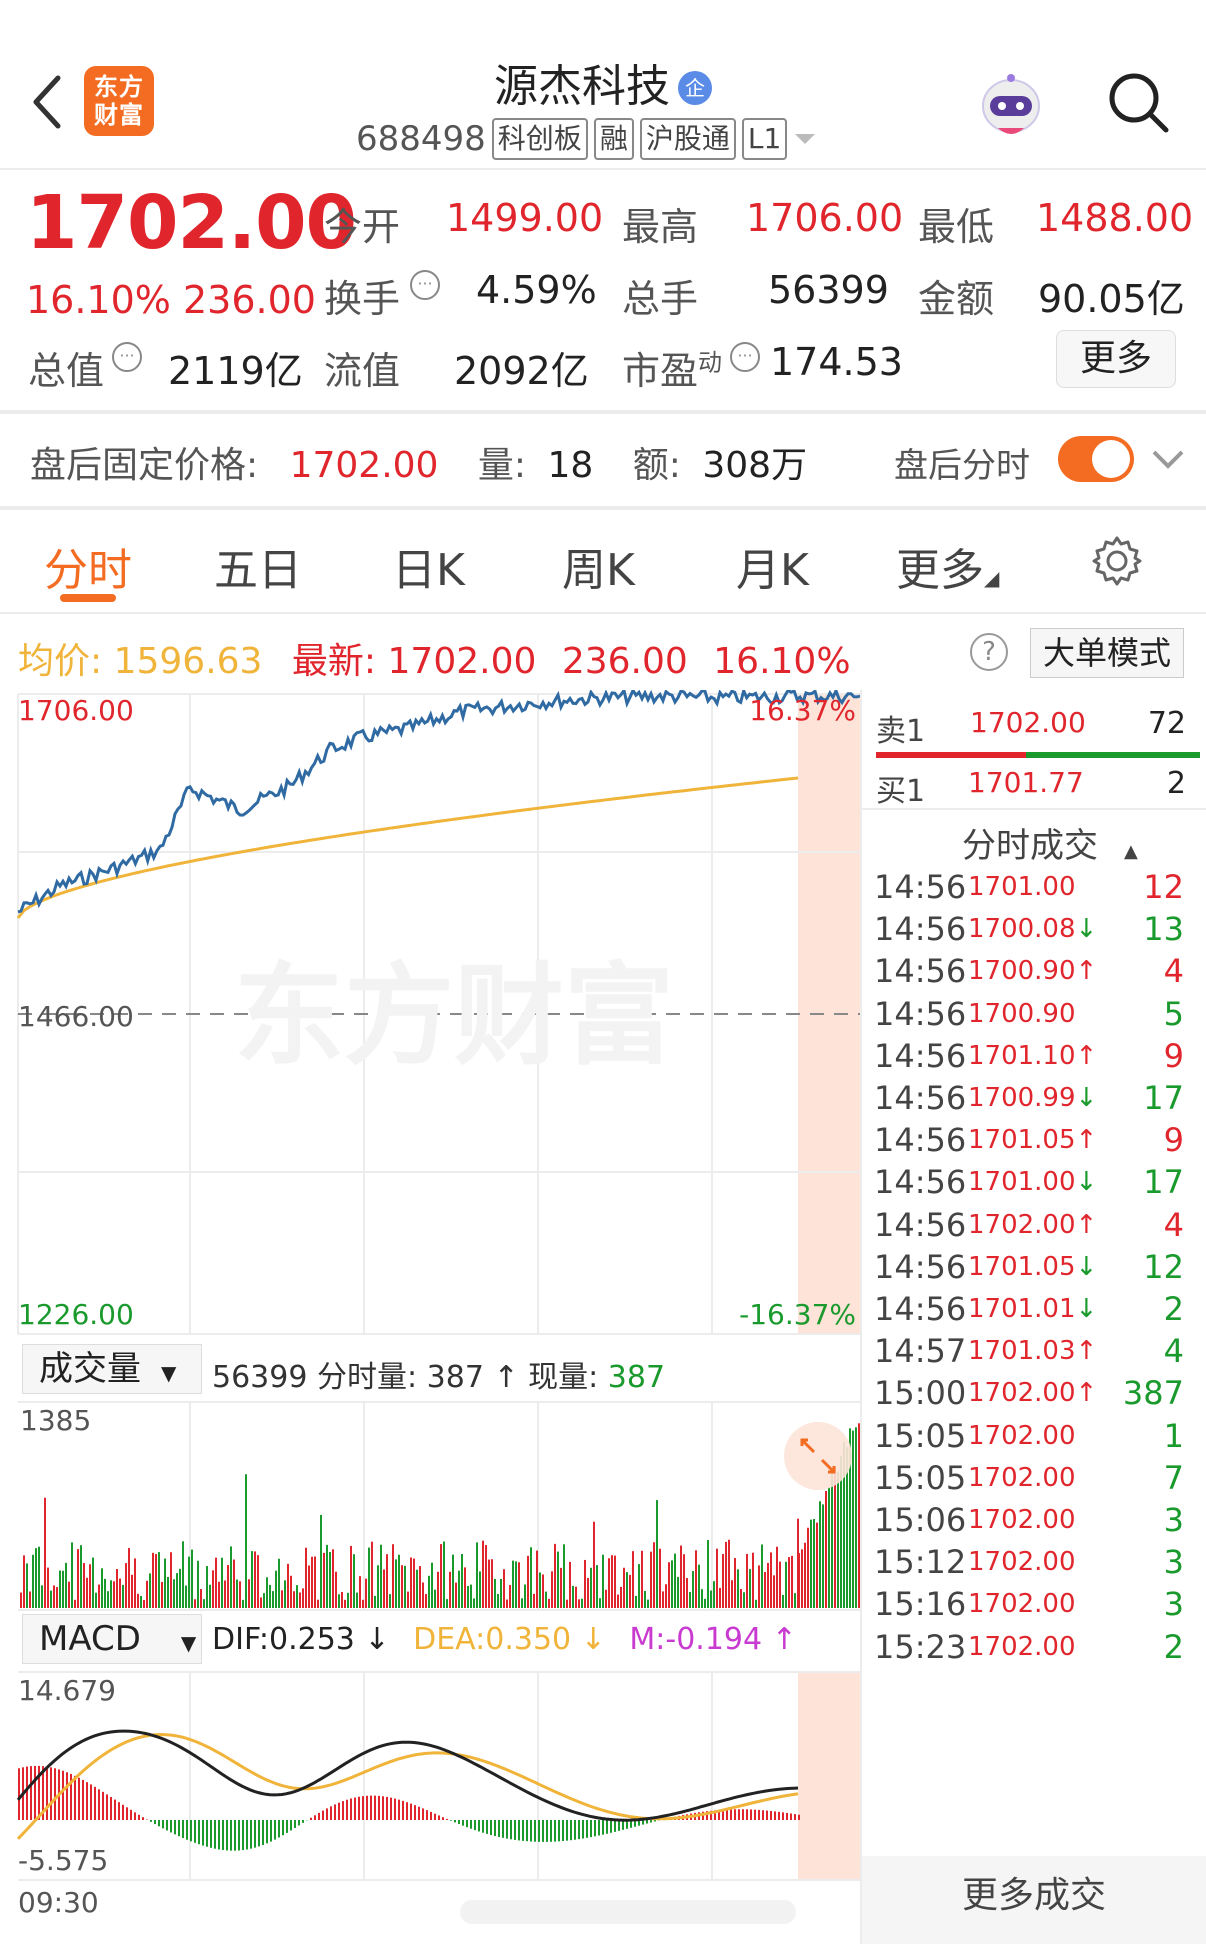 This screenshot has height=1944, width=1206. What do you see at coordinates (431, 1777) in the screenshot?
I see `macd-chart: 14.679 -5.575` at bounding box center [431, 1777].